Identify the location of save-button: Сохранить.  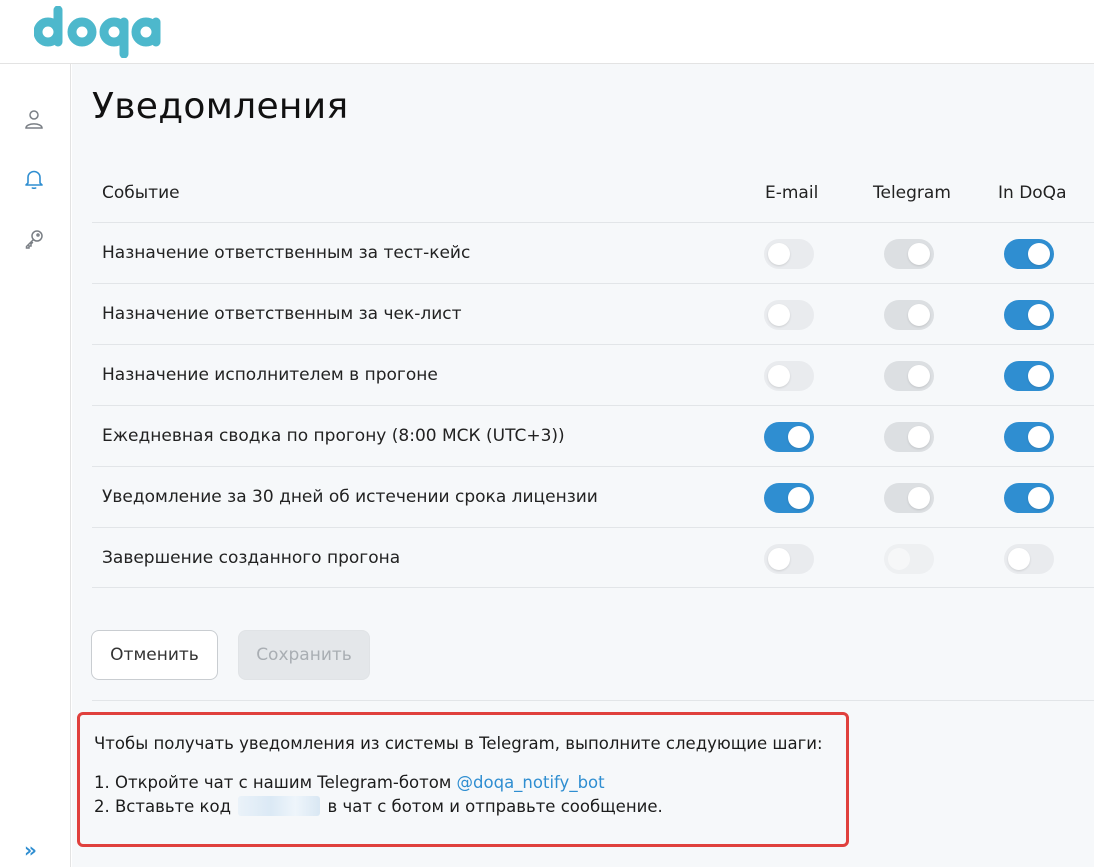
(304, 655).